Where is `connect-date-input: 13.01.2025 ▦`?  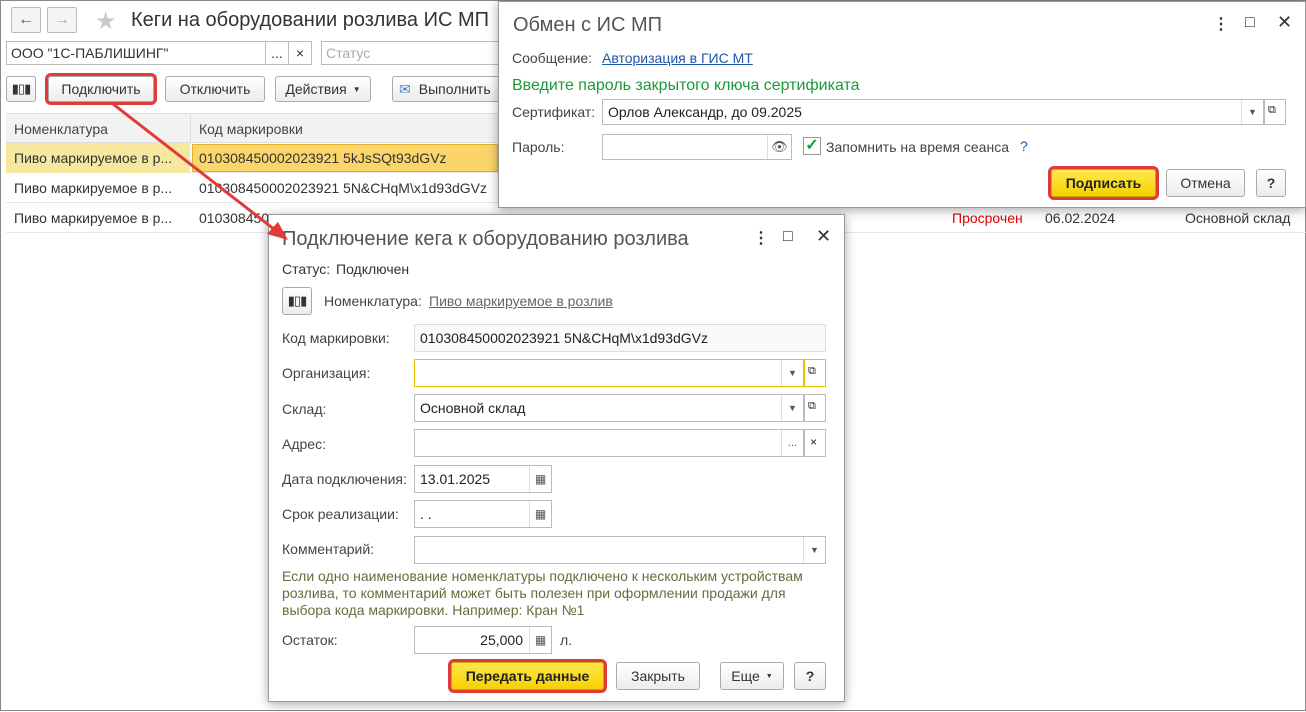 connect-date-input: 13.01.2025 ▦ is located at coordinates (483, 479).